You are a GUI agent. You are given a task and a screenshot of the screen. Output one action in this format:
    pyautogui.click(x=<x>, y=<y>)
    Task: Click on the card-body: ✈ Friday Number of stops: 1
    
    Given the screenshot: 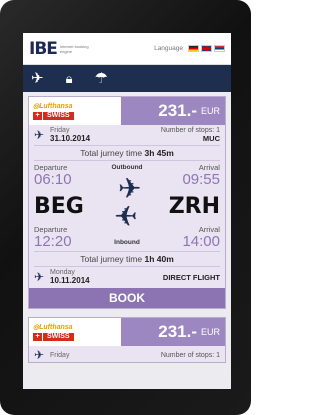 What is the action you would take?
    pyautogui.click(x=127, y=354)
    